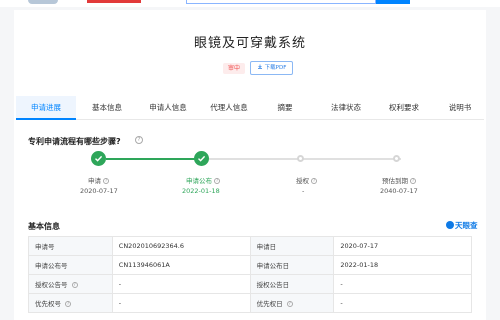 The image size is (500, 320). I want to click on table-row: 申请号 CN202010692364.6 申请日 2020-07-17, so click(250, 246).